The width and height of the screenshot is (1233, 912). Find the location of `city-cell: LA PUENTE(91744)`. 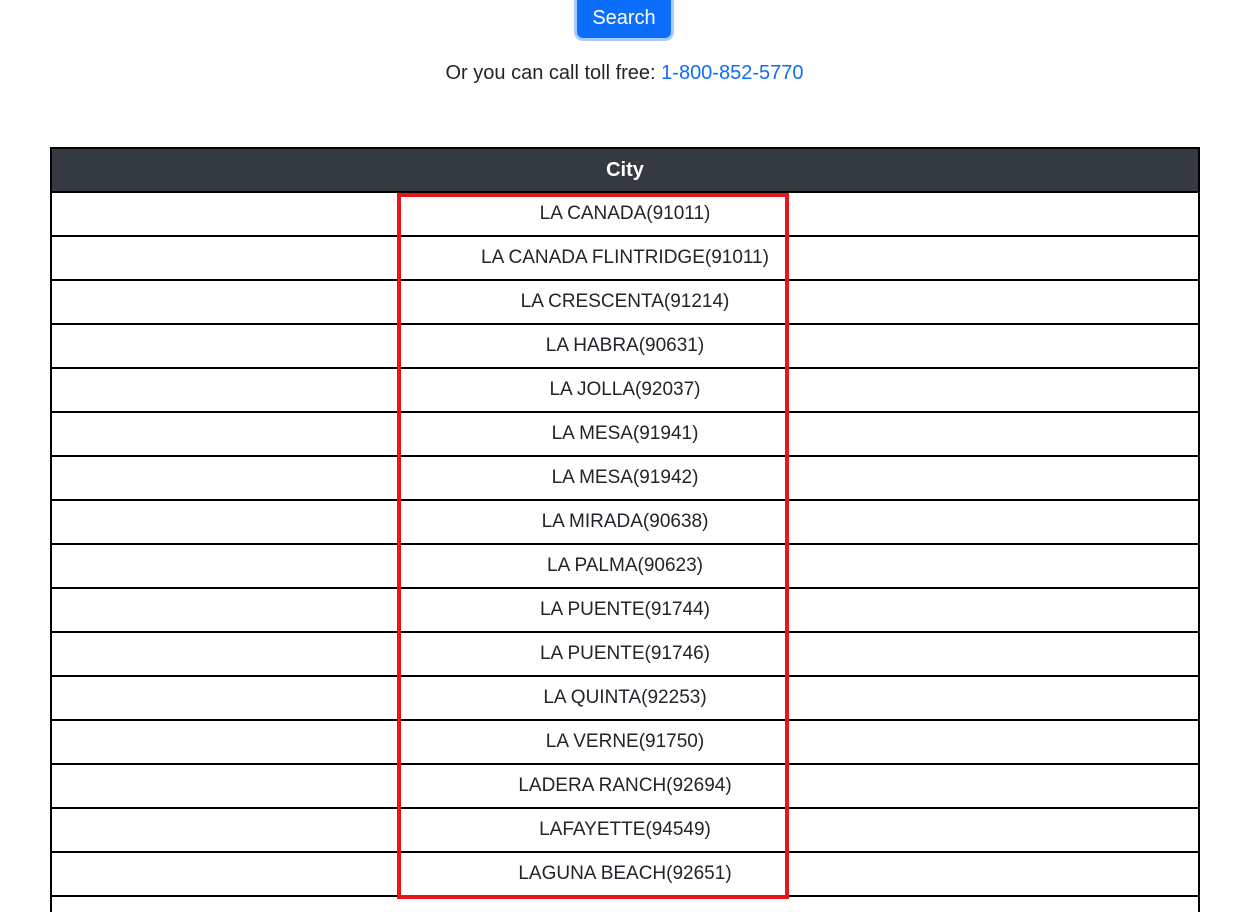

city-cell: LA PUENTE(91744) is located at coordinates (625, 610).